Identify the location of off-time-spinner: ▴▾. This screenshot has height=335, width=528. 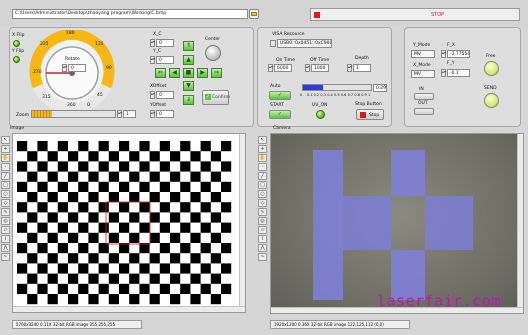
(307, 68).